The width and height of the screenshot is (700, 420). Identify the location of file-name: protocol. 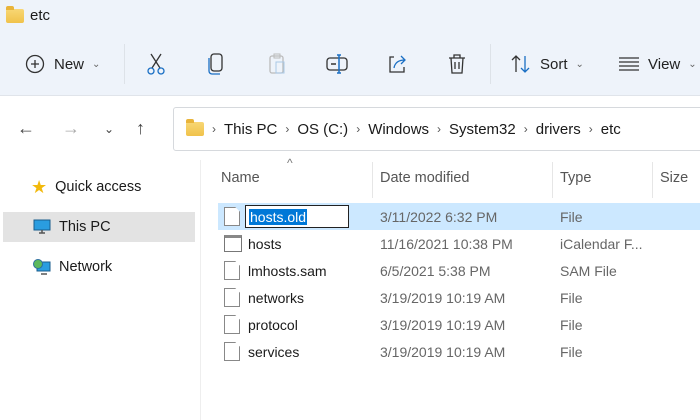
(273, 324).